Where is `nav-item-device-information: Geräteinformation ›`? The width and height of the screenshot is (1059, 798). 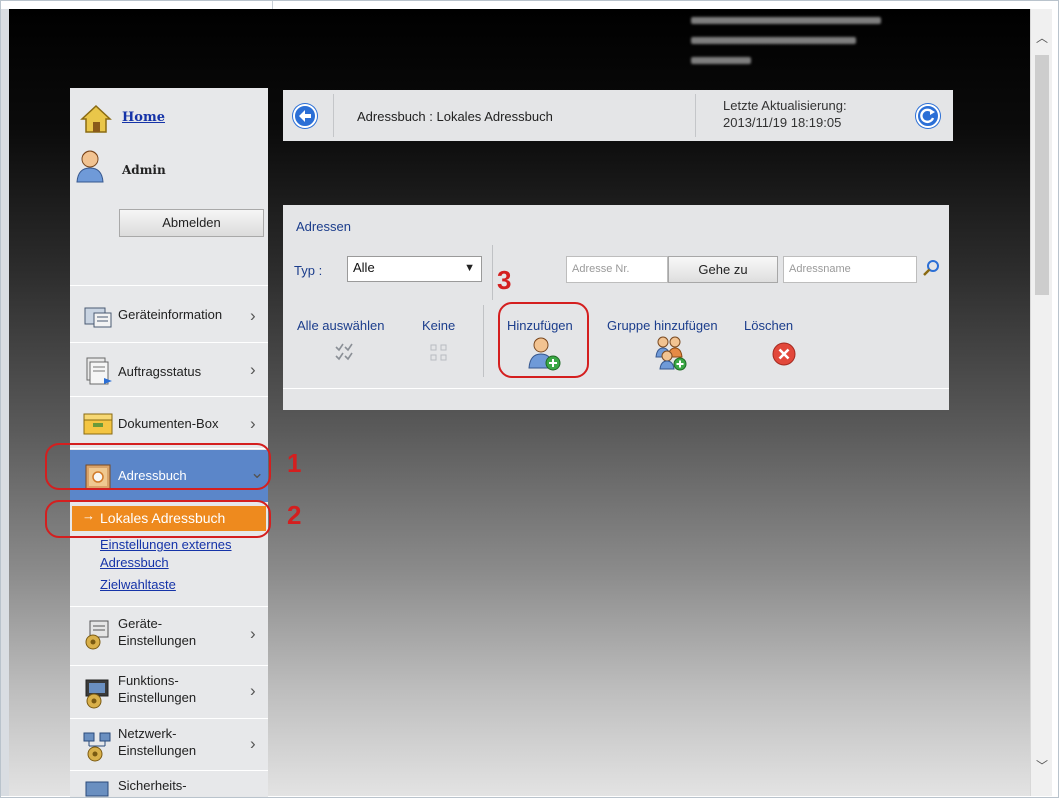 nav-item-device-information: Geräteinformation › is located at coordinates (169, 316).